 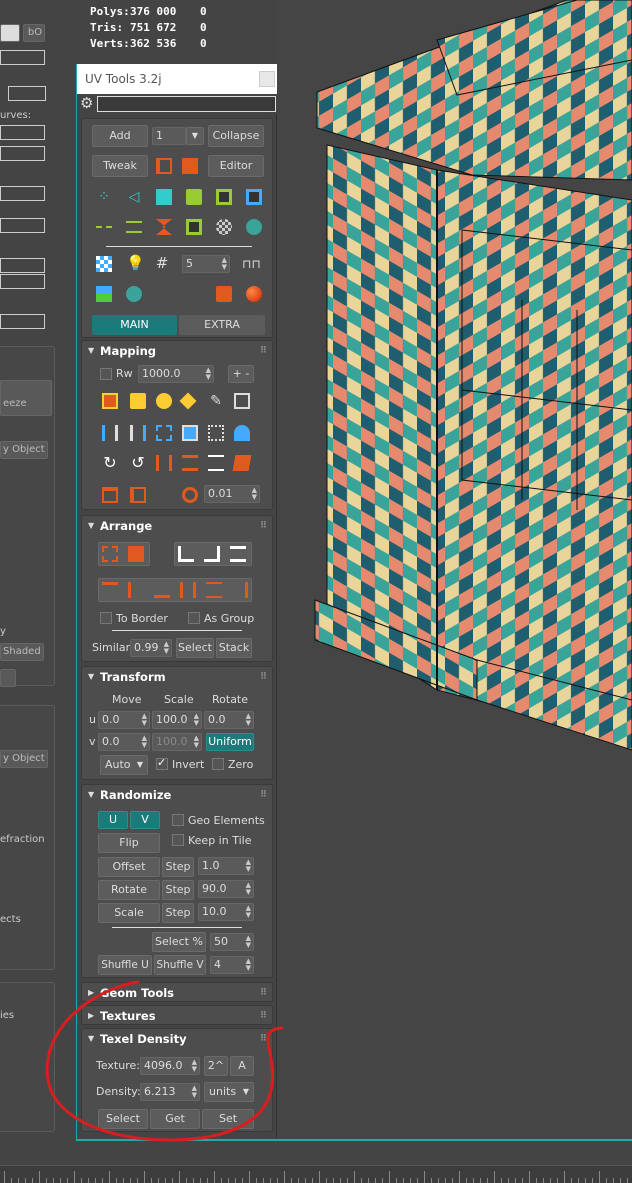 I want to click on tab-extra: EXTRA, so click(x=222, y=325).